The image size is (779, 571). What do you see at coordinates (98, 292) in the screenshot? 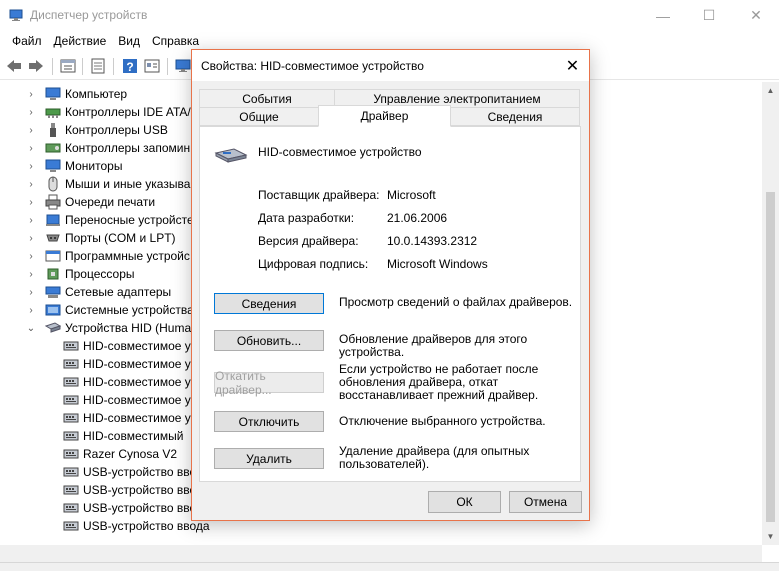
I see `tree-category-item: › Сетевые адаптеры` at bounding box center [98, 292].